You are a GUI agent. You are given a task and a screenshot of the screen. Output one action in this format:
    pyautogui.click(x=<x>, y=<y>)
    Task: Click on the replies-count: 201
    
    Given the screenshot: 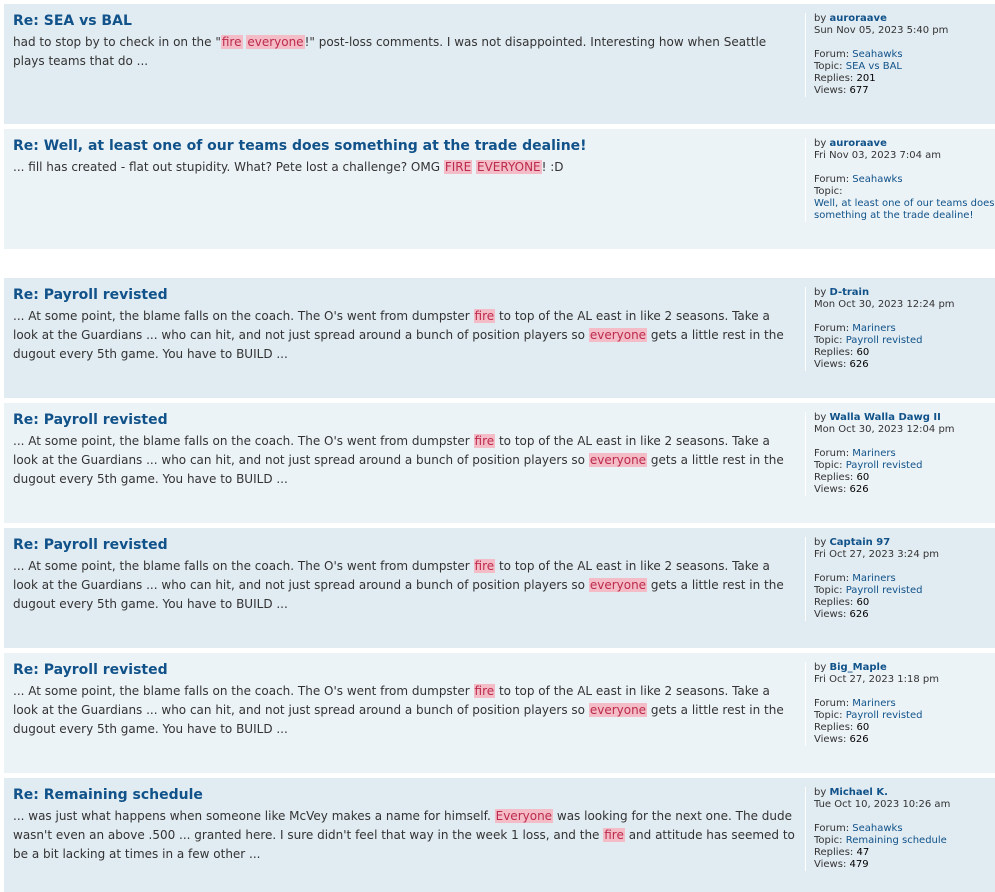 What is the action you would take?
    pyautogui.click(x=866, y=78)
    